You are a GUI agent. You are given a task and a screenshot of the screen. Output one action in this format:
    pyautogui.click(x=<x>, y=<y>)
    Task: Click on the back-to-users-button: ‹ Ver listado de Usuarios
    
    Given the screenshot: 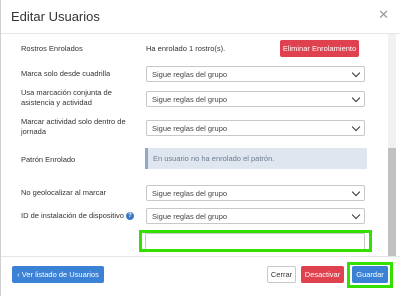 What is the action you would take?
    pyautogui.click(x=58, y=274)
    